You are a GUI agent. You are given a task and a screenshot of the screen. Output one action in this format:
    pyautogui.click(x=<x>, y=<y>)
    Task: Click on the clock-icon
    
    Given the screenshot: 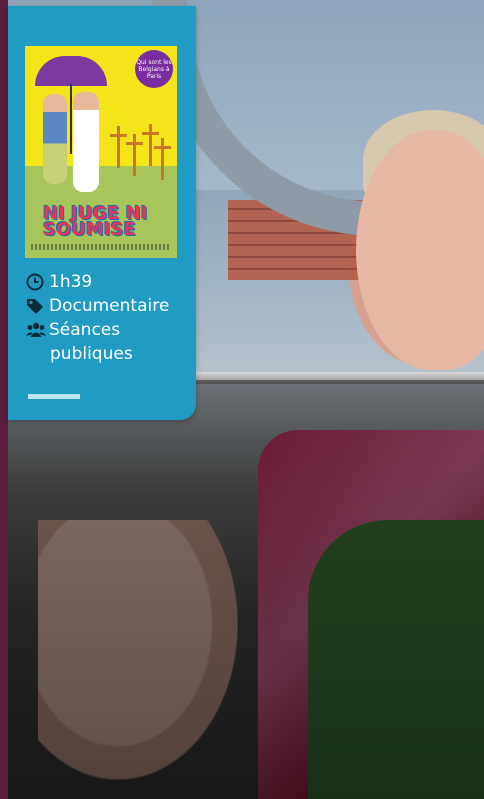 What is the action you would take?
    pyautogui.click(x=35, y=282)
    